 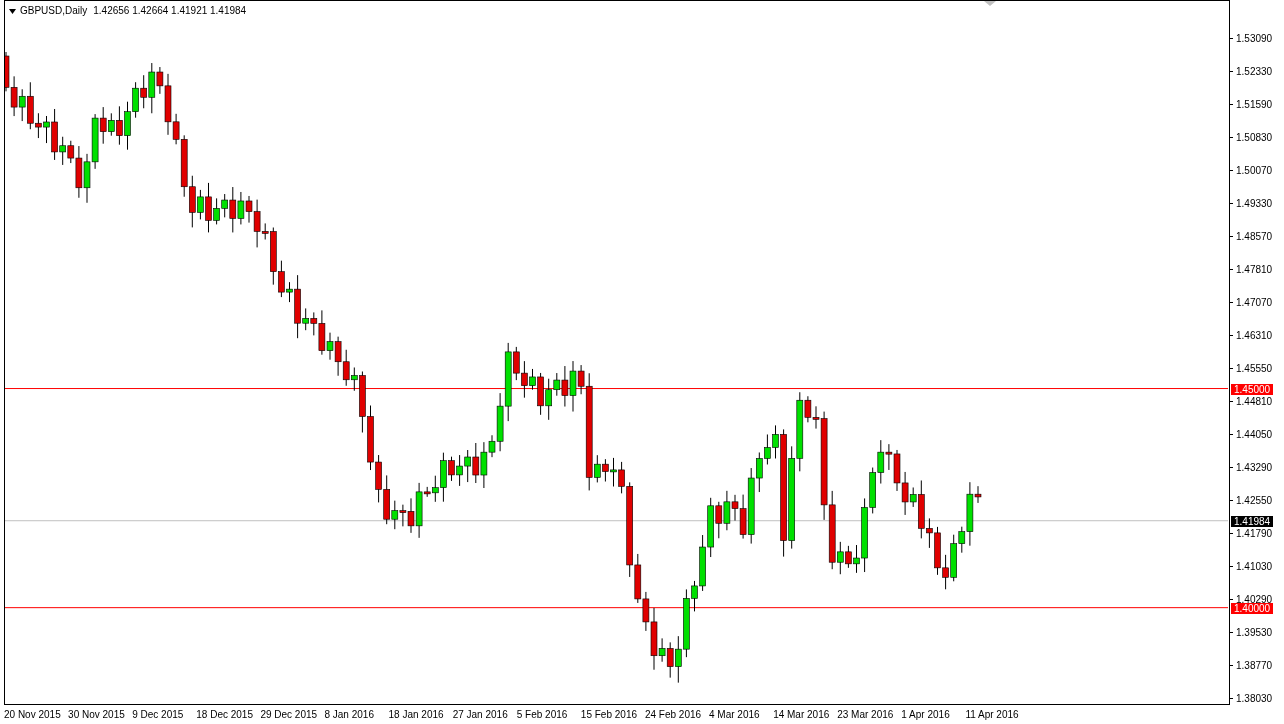 I want to click on date-tick-label: 9 Dec 2015, so click(x=158, y=714).